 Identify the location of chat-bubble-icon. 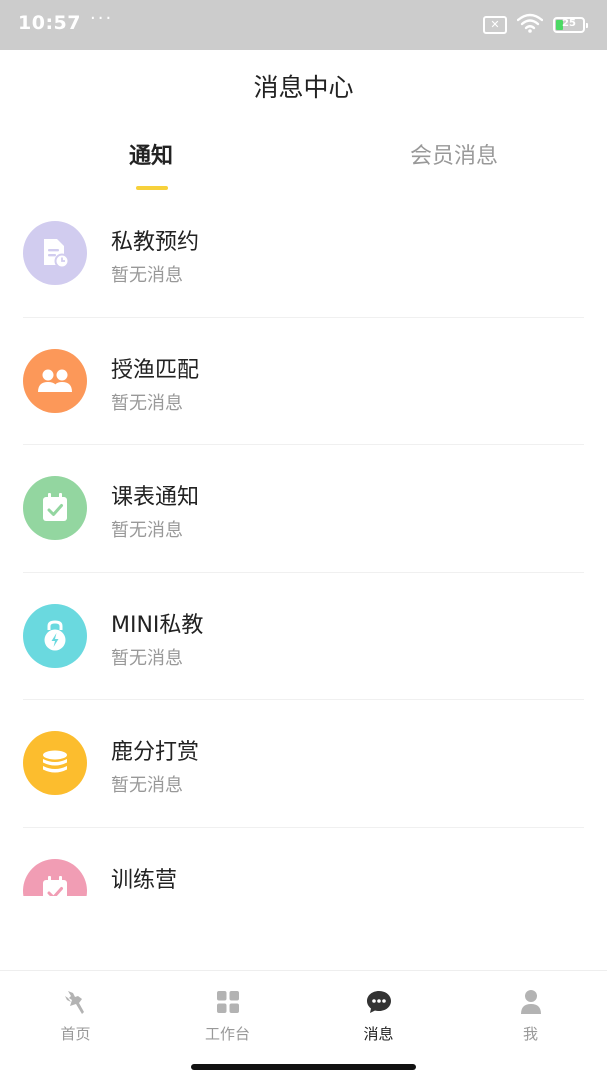
(378, 1002).